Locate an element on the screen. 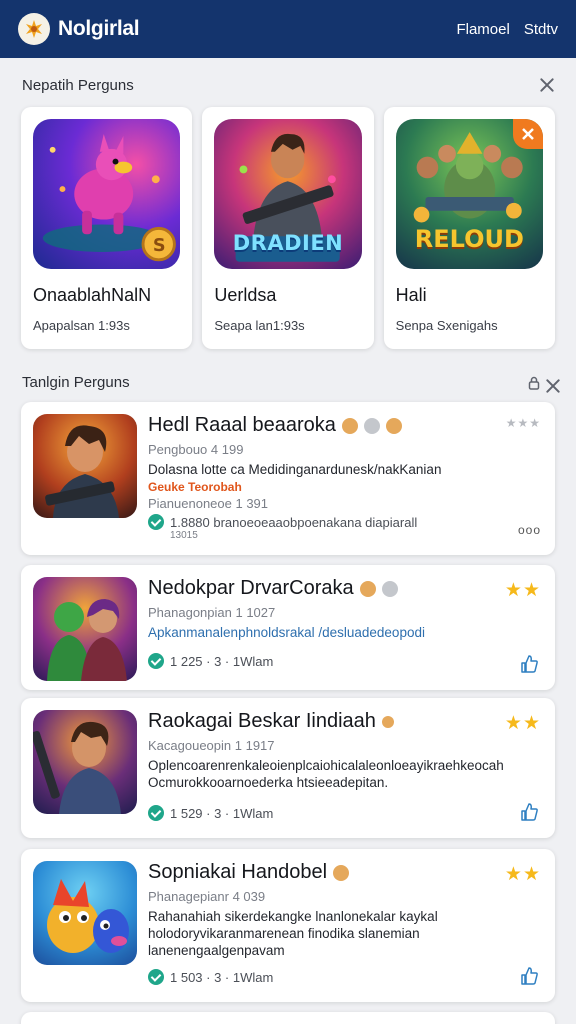 The height and width of the screenshot is (1024, 576). award-badge-icon is located at coordinates (393, 425).